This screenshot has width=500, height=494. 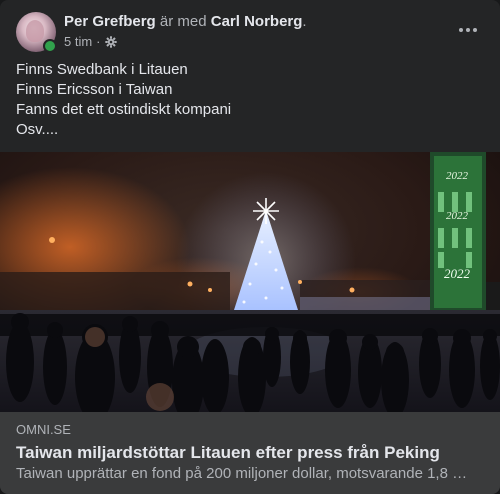 What do you see at coordinates (94, 89) in the screenshot?
I see `post-text-line: Finns Ericsson i Taiwan` at bounding box center [94, 89].